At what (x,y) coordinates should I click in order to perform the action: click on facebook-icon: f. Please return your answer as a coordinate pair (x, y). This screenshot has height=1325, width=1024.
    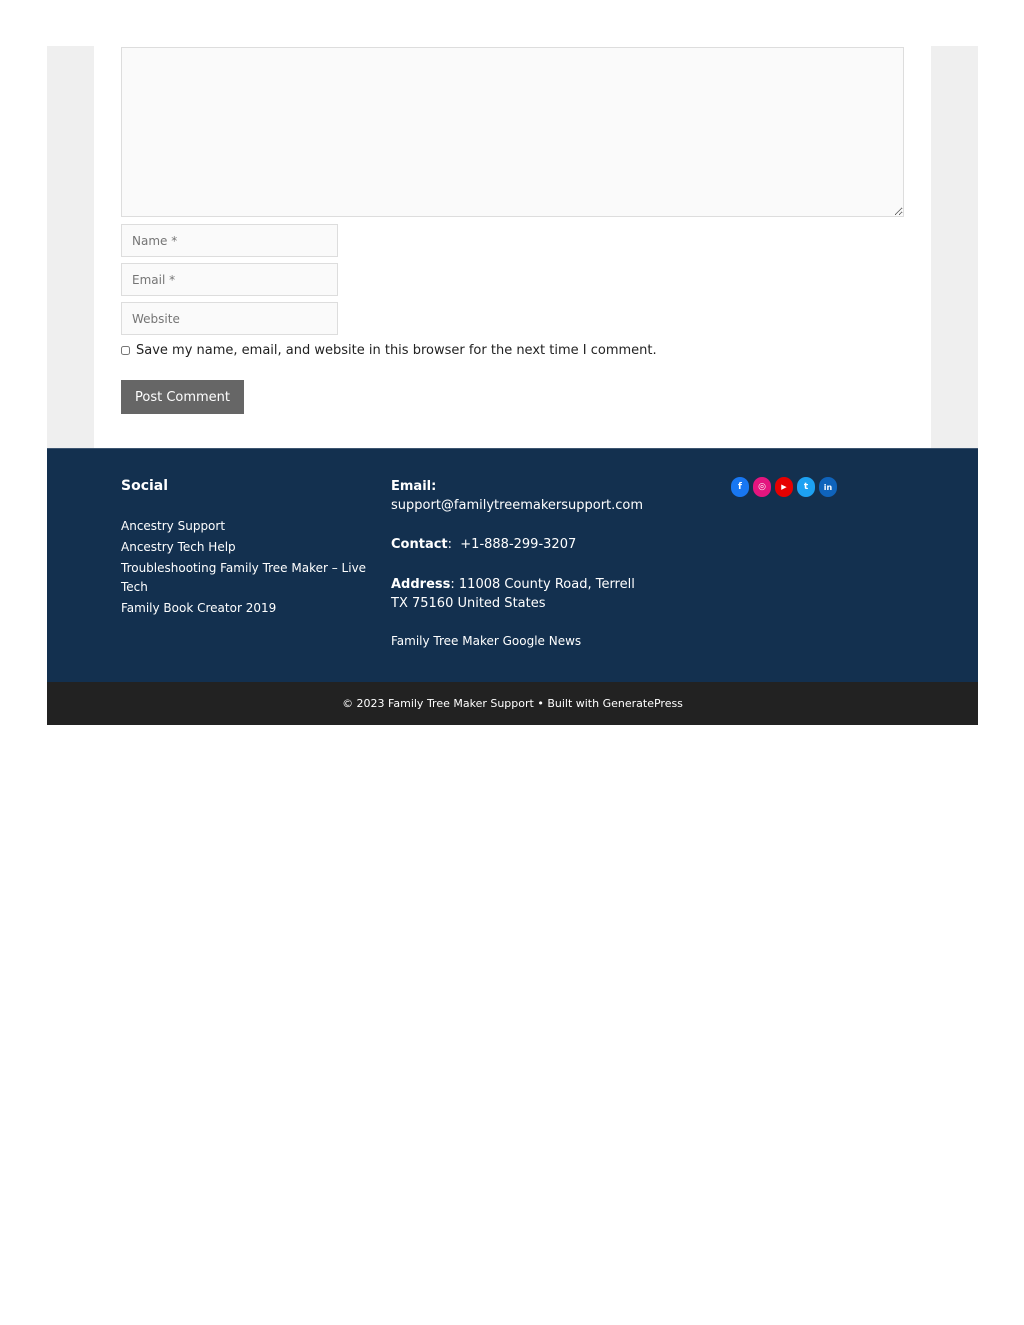
    Looking at the image, I should click on (740, 487).